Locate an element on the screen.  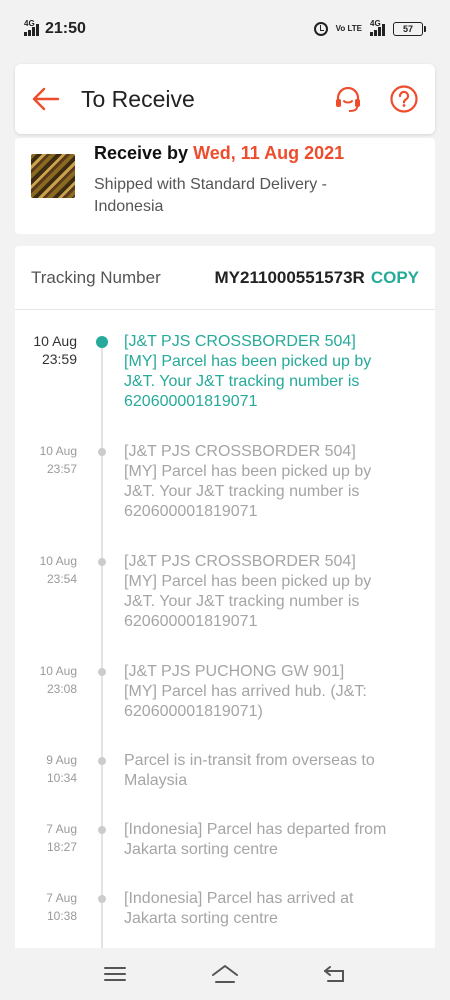
back-icon is located at coordinates (335, 974).